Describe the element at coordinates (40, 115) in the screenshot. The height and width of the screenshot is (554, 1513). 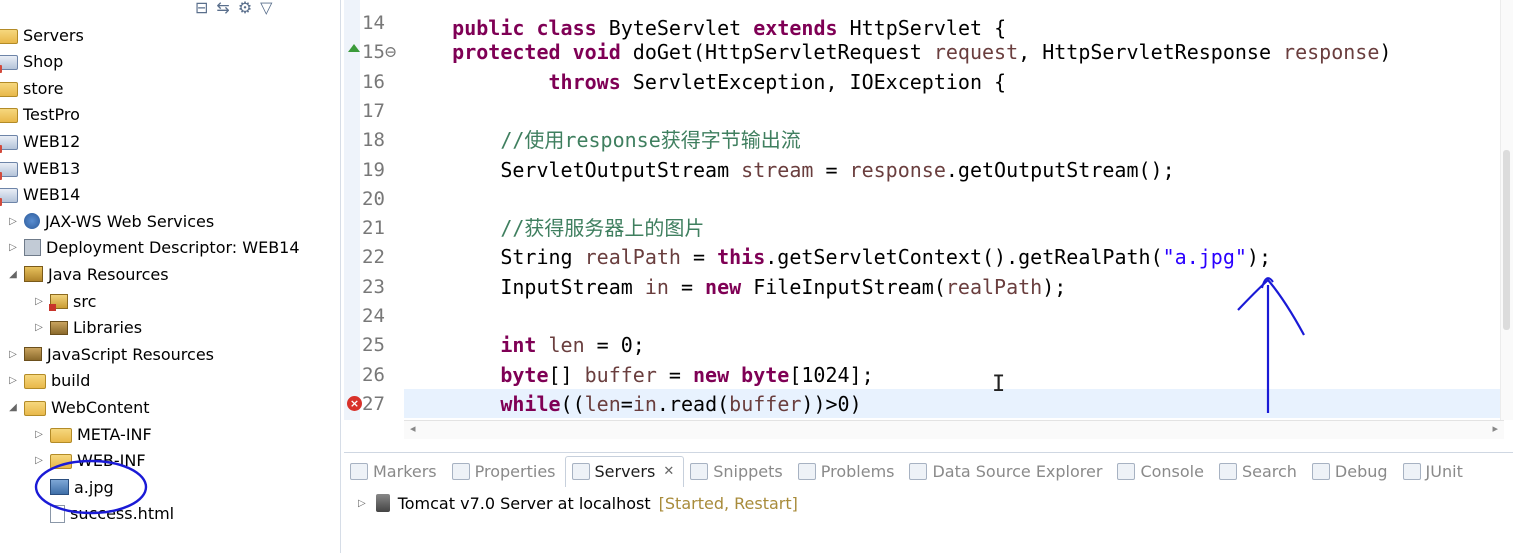
I see `tree-item: TestPro` at that location.